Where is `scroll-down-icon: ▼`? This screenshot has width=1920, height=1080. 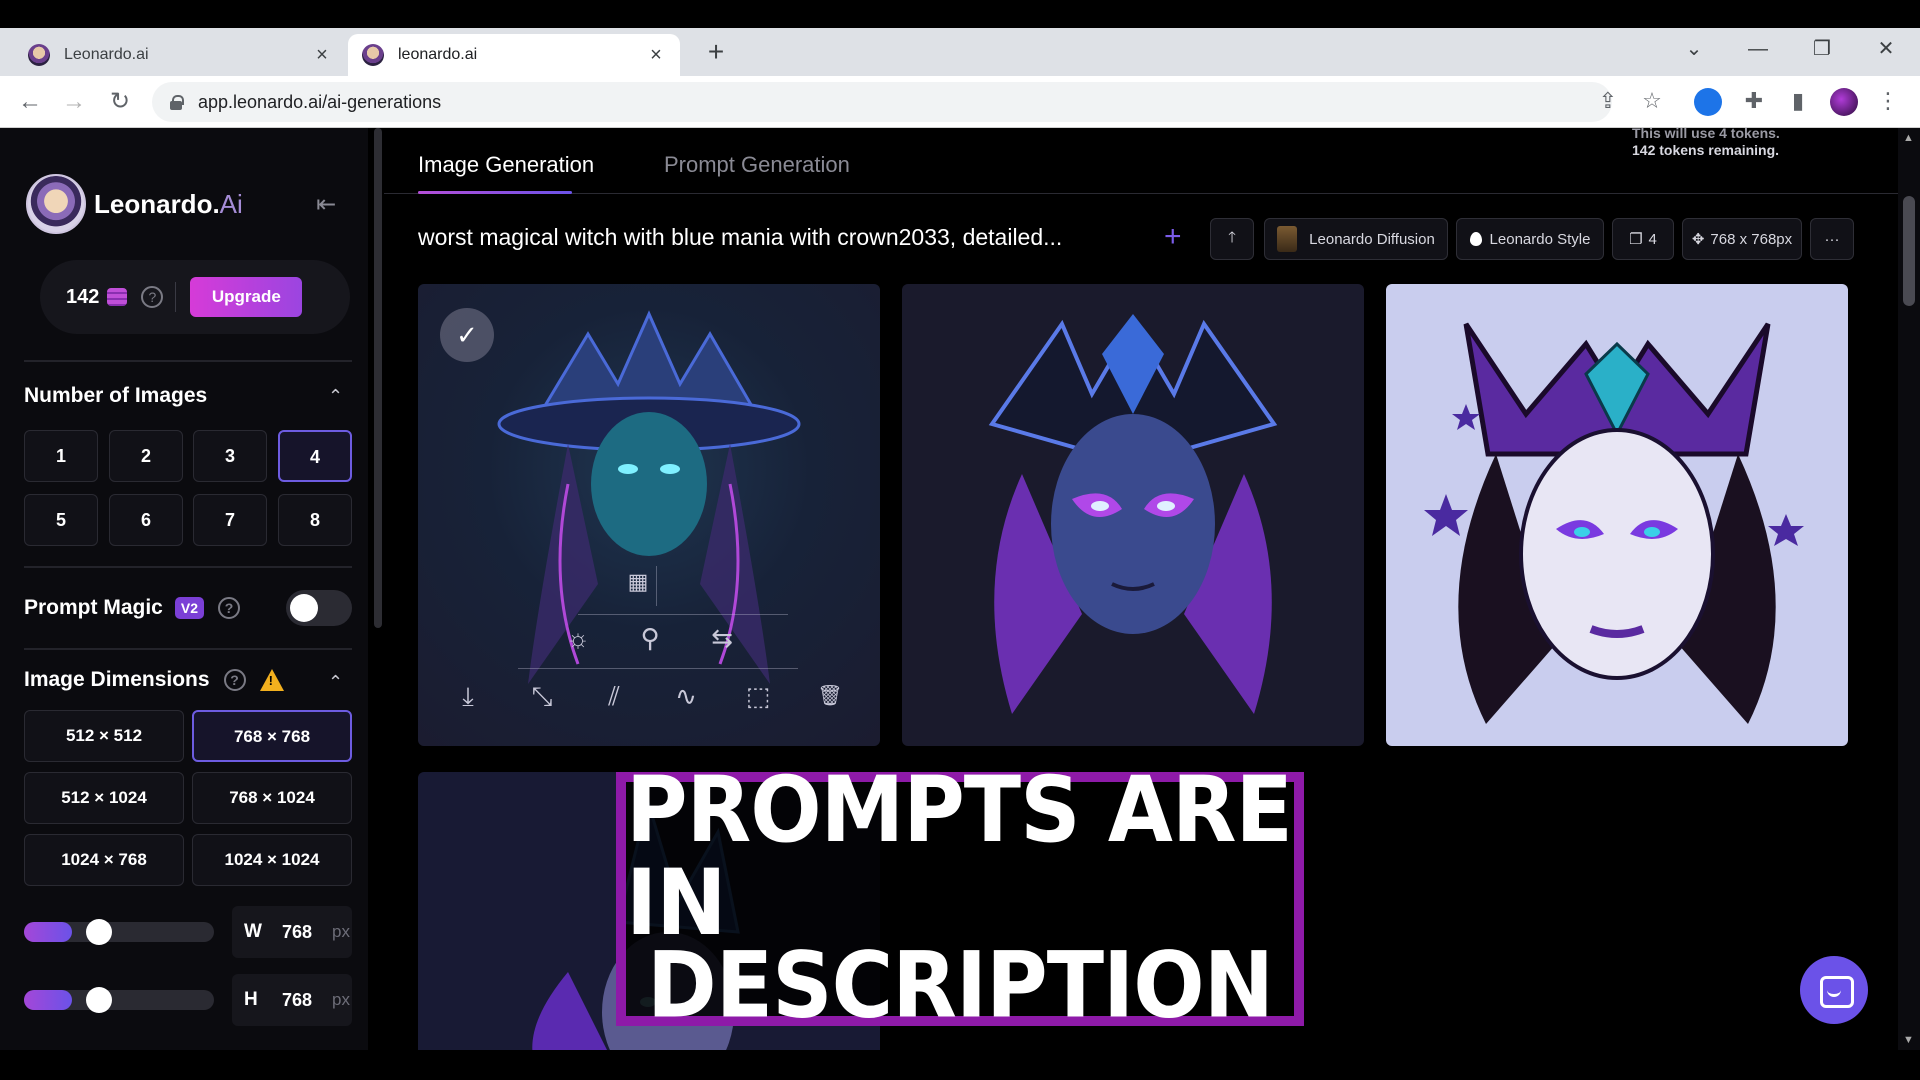
scroll-down-icon: ▼ is located at coordinates (1908, 1040).